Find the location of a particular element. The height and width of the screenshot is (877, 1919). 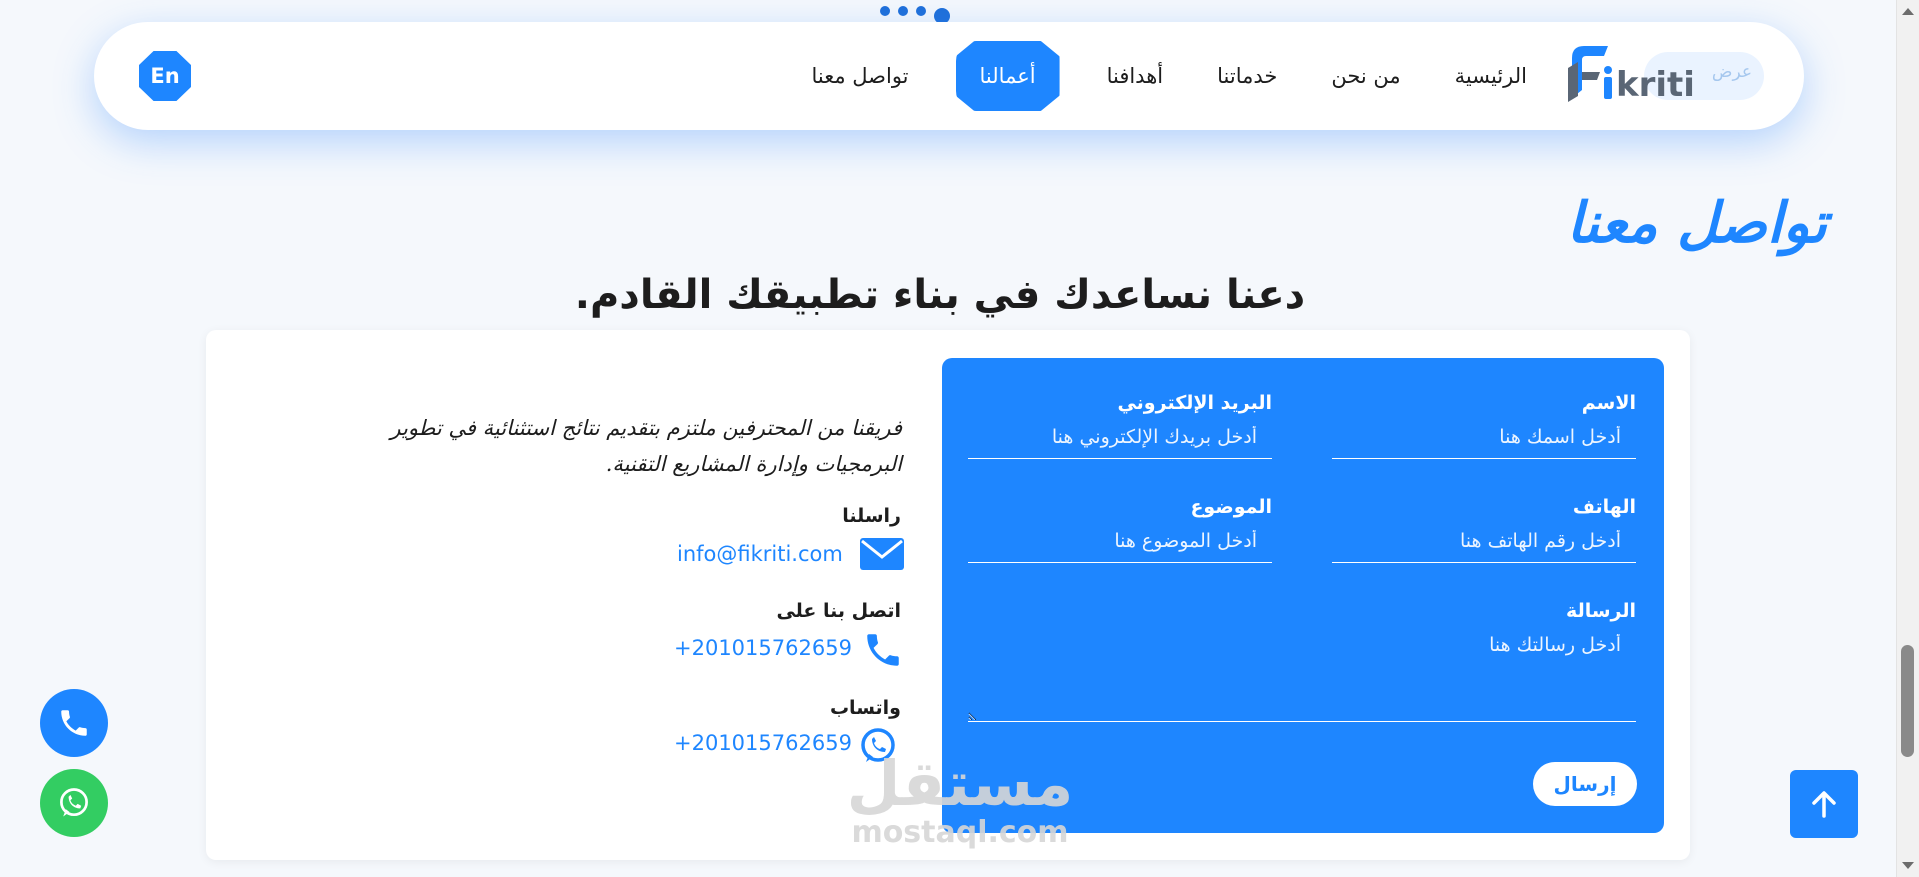

name-input is located at coordinates (1484, 442).